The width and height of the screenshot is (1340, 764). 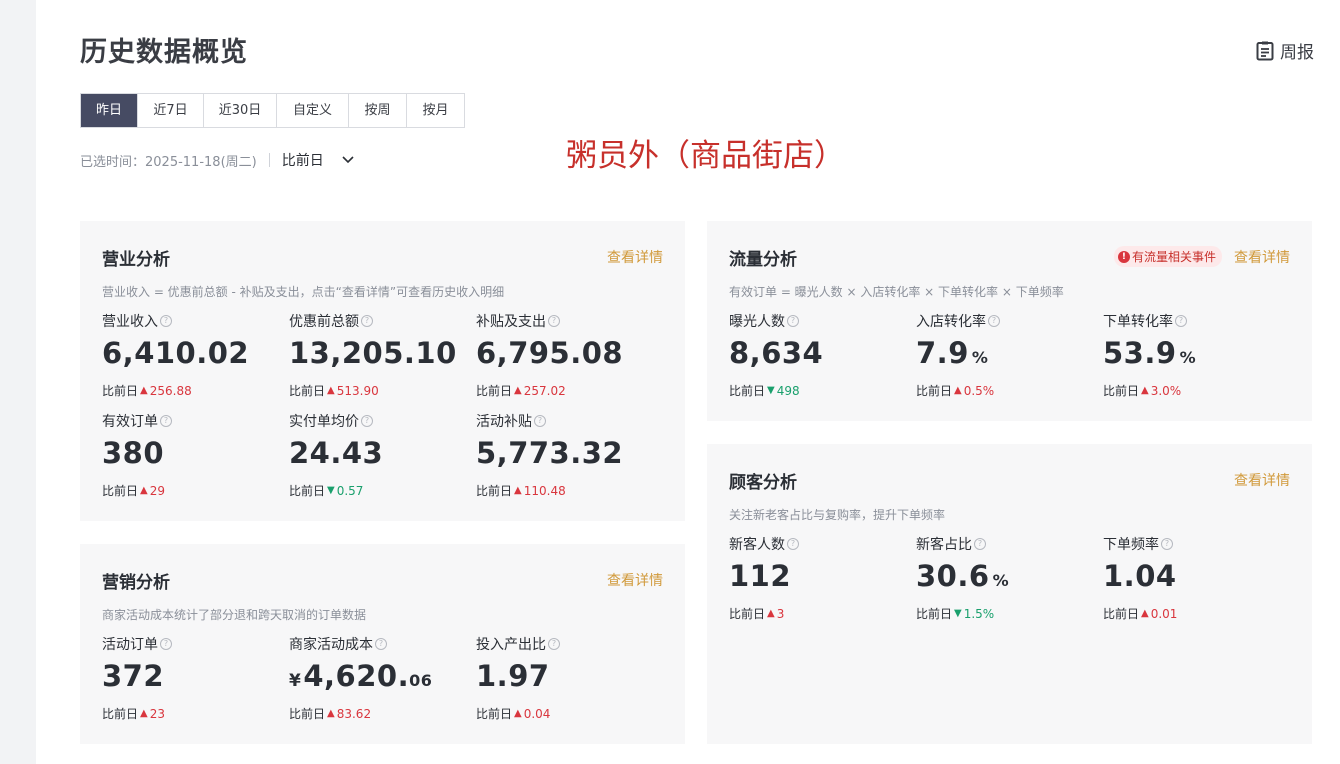 I want to click on metric-comparison: 比前日 ▲ 23, so click(x=192, y=713).